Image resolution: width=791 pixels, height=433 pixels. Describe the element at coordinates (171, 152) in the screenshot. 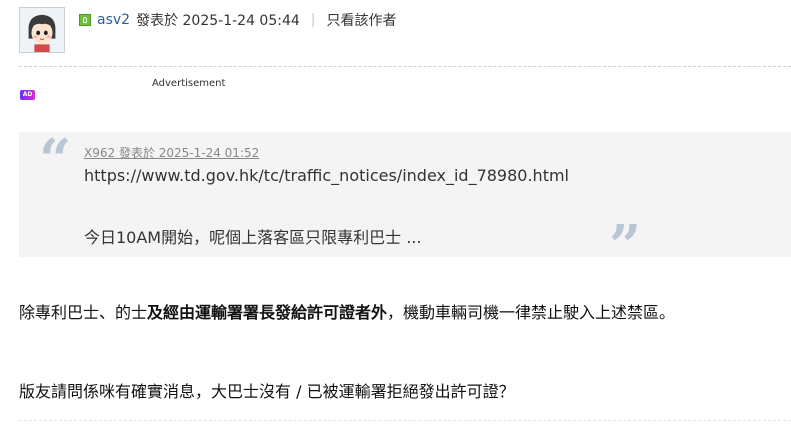

I see `quote-author-link: X962 發表於 2025-1-24 01:52` at that location.